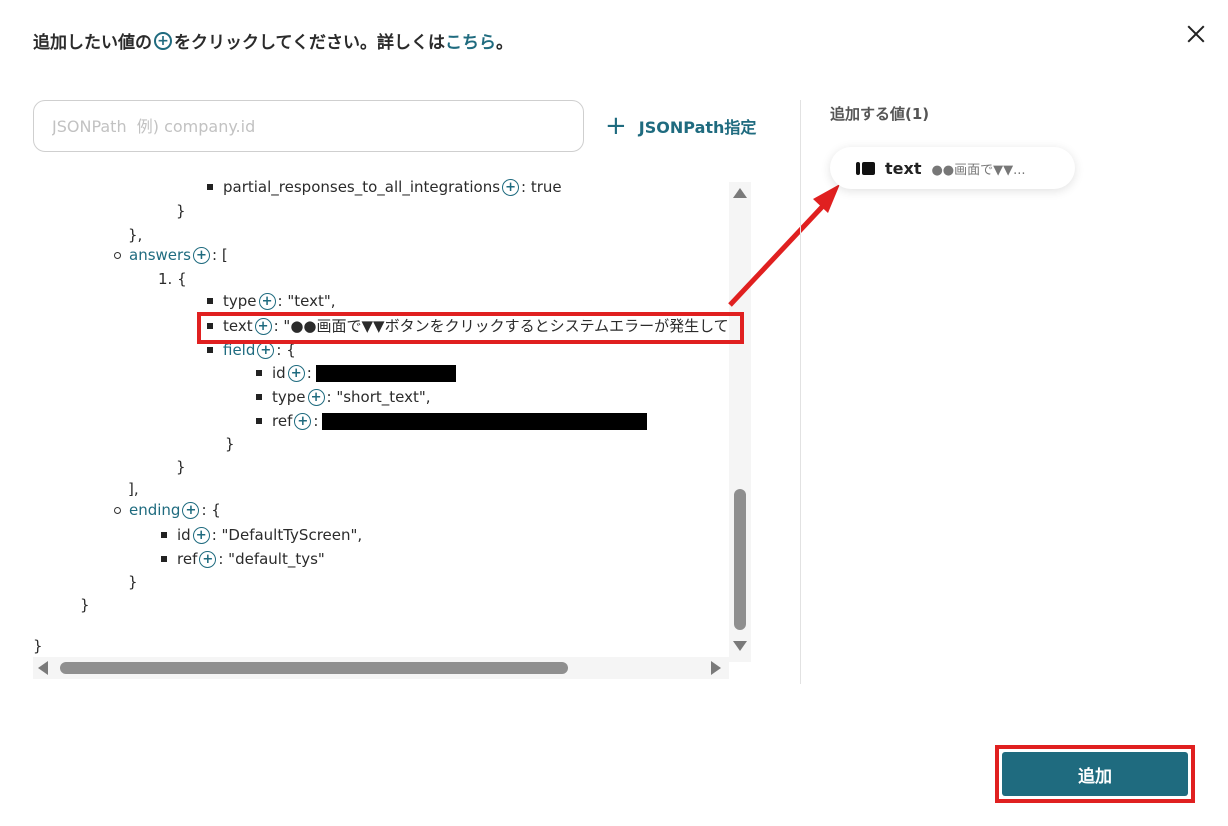 The image size is (1228, 826). Describe the element at coordinates (172, 279) in the screenshot. I see `tree-line-item: 1. {` at that location.